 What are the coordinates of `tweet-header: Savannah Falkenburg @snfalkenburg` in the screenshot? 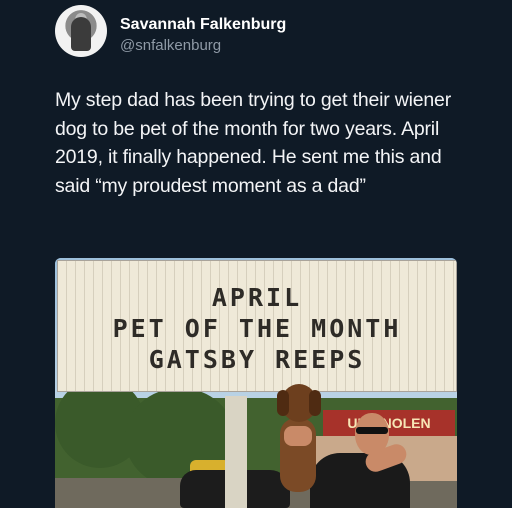 It's located at (275, 31).